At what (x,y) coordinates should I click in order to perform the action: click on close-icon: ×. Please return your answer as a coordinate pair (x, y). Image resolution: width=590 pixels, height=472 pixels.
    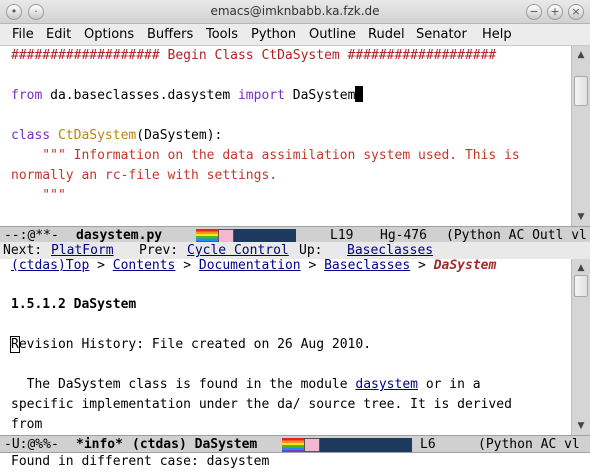
    Looking at the image, I should click on (576, 12).